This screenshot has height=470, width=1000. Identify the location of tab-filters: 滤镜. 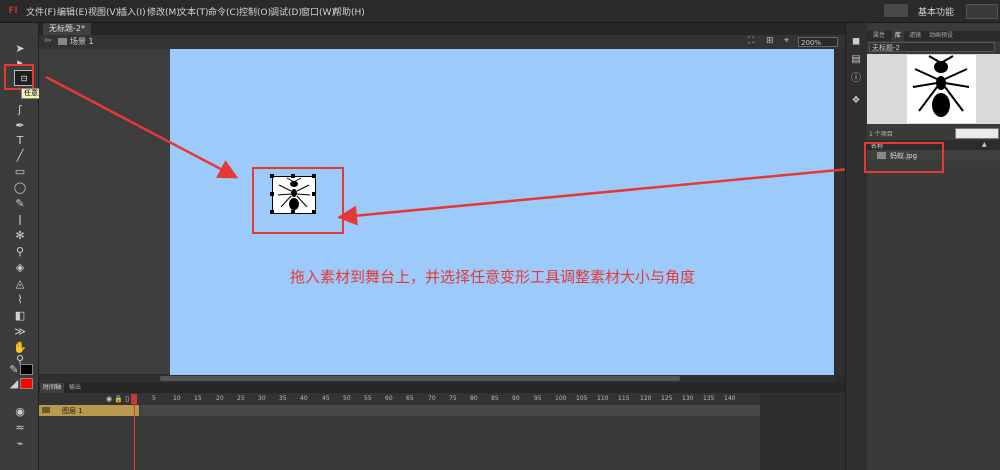
(915, 36).